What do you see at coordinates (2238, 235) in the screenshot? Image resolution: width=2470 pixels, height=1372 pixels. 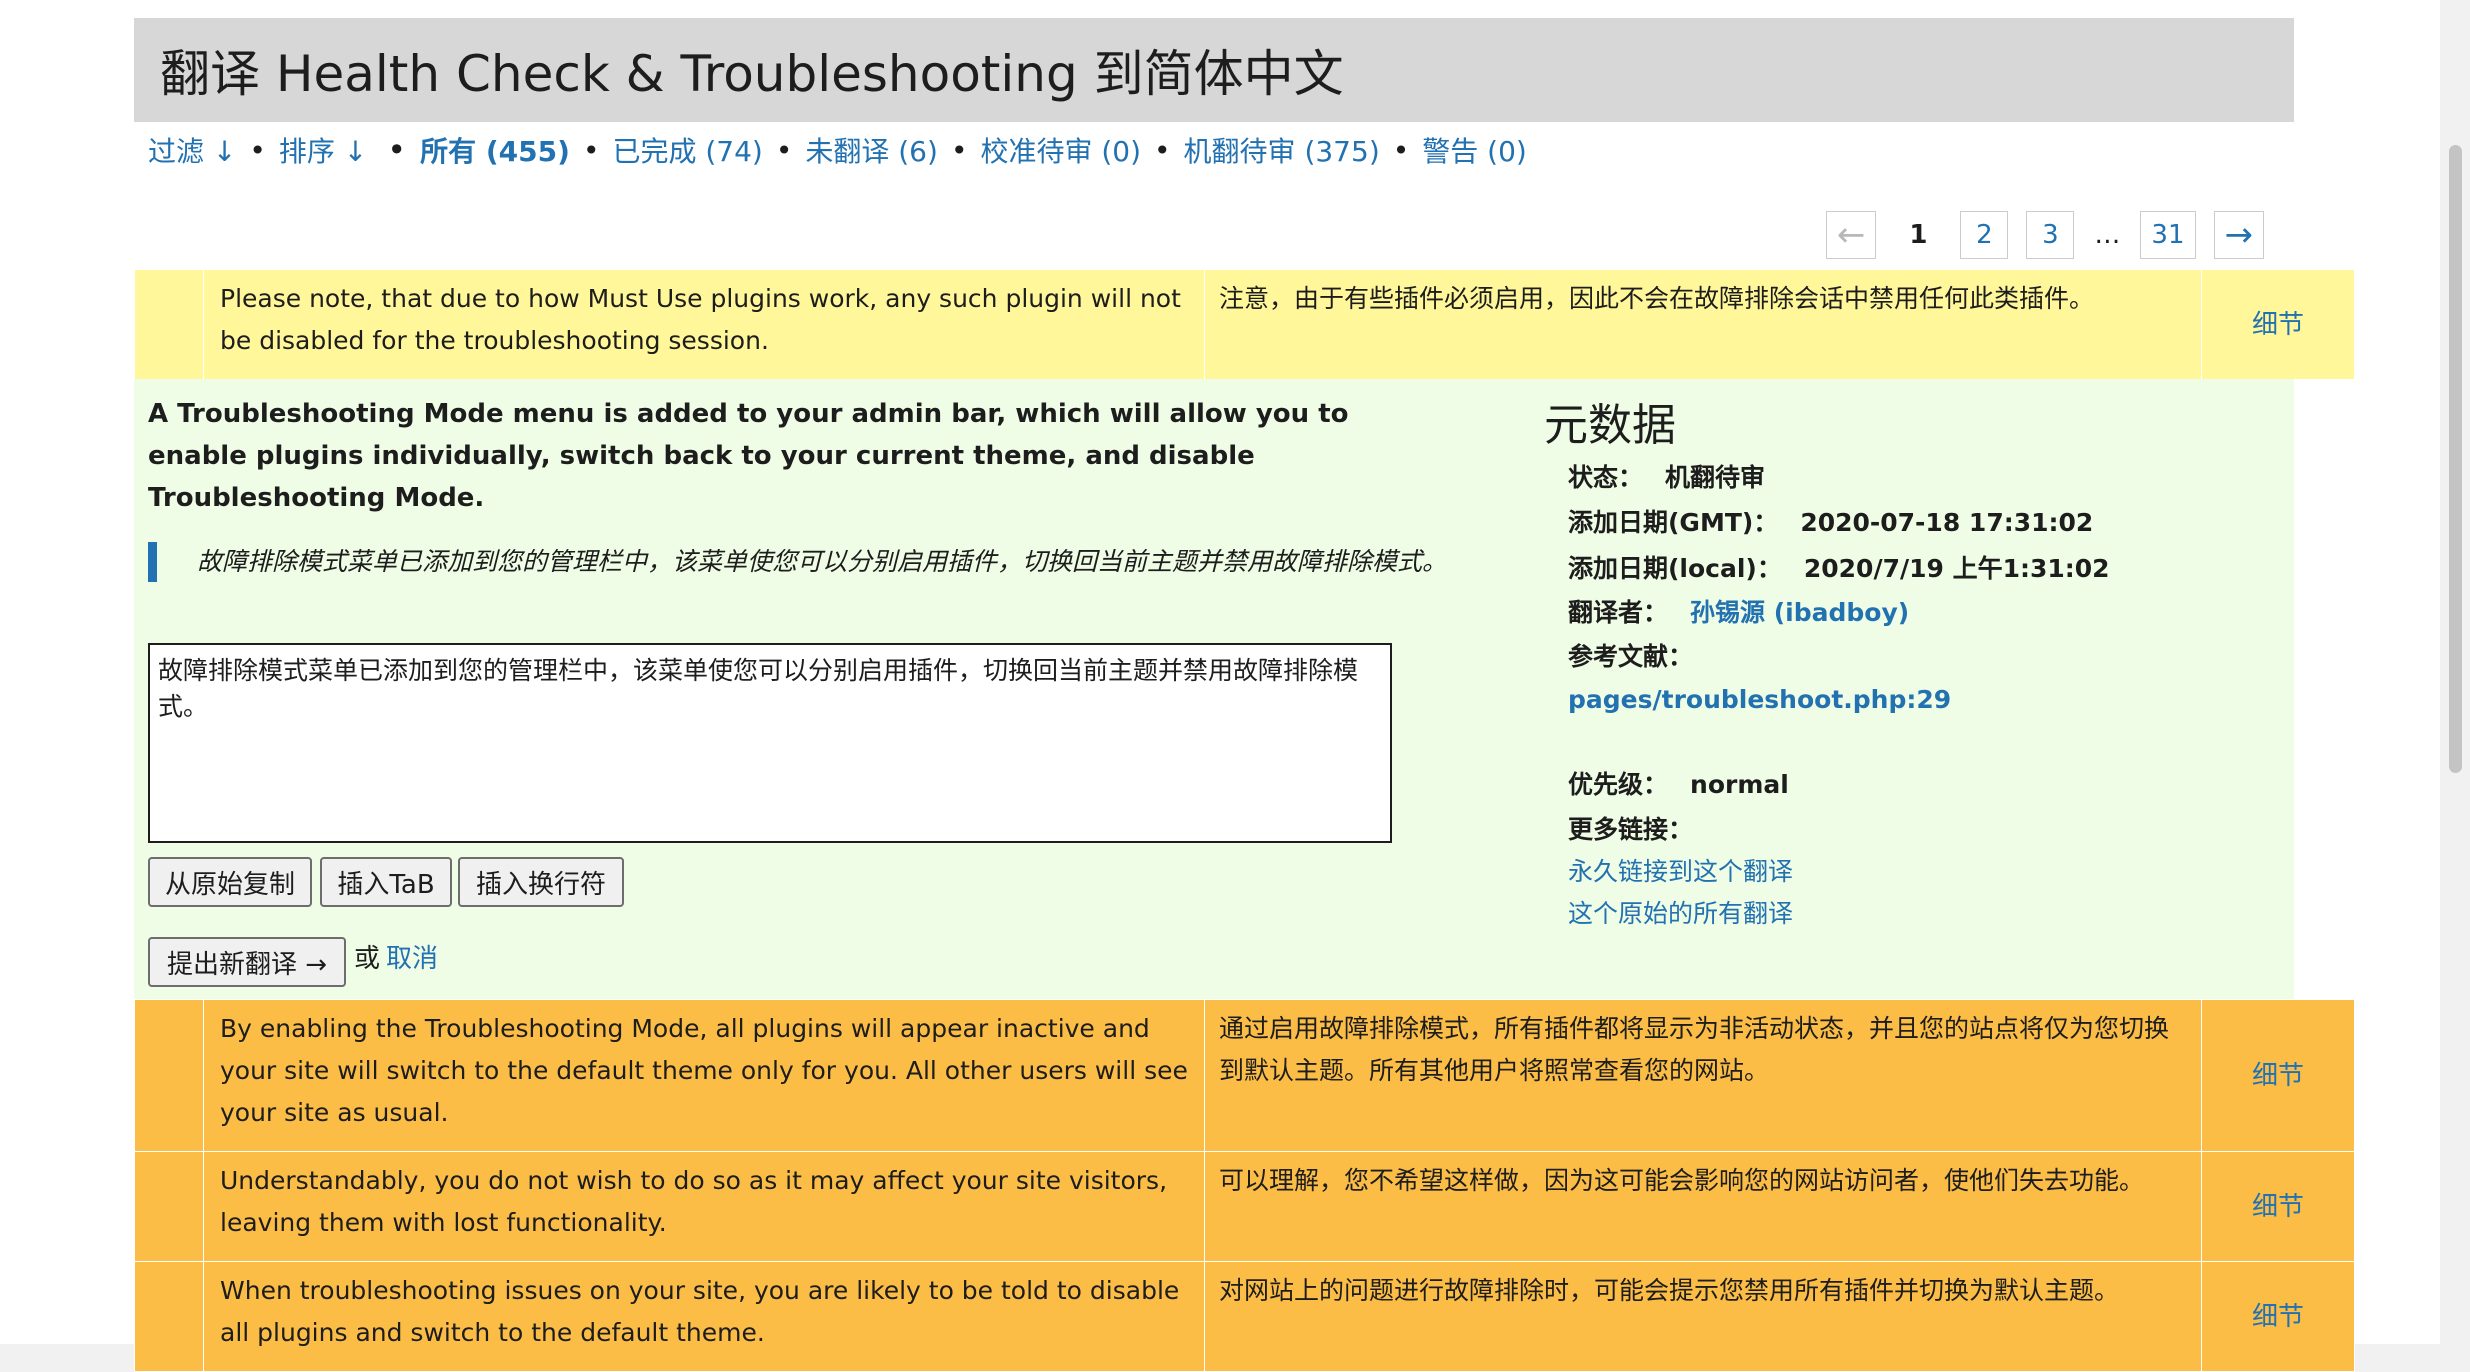 I see `next-page-button: →` at bounding box center [2238, 235].